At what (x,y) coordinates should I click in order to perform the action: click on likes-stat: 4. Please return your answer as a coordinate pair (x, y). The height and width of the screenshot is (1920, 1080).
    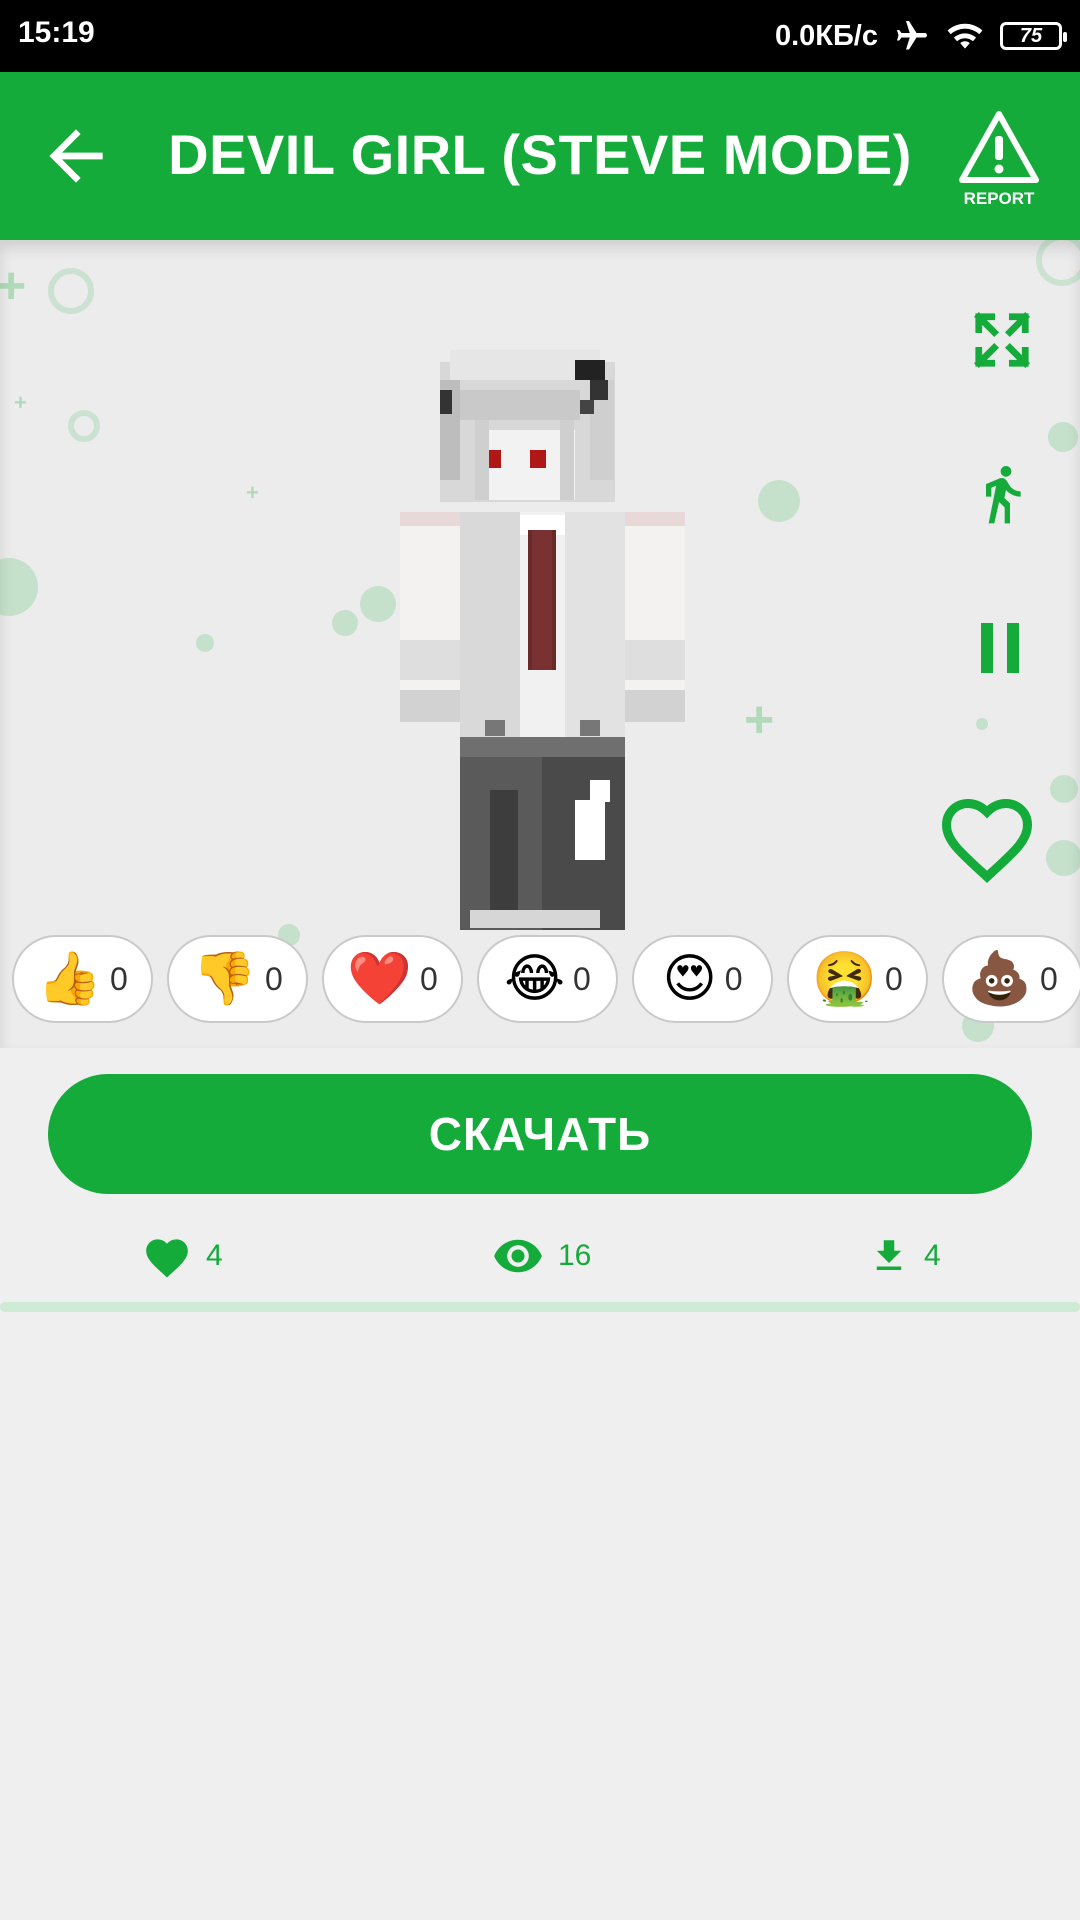
    Looking at the image, I should click on (182, 1256).